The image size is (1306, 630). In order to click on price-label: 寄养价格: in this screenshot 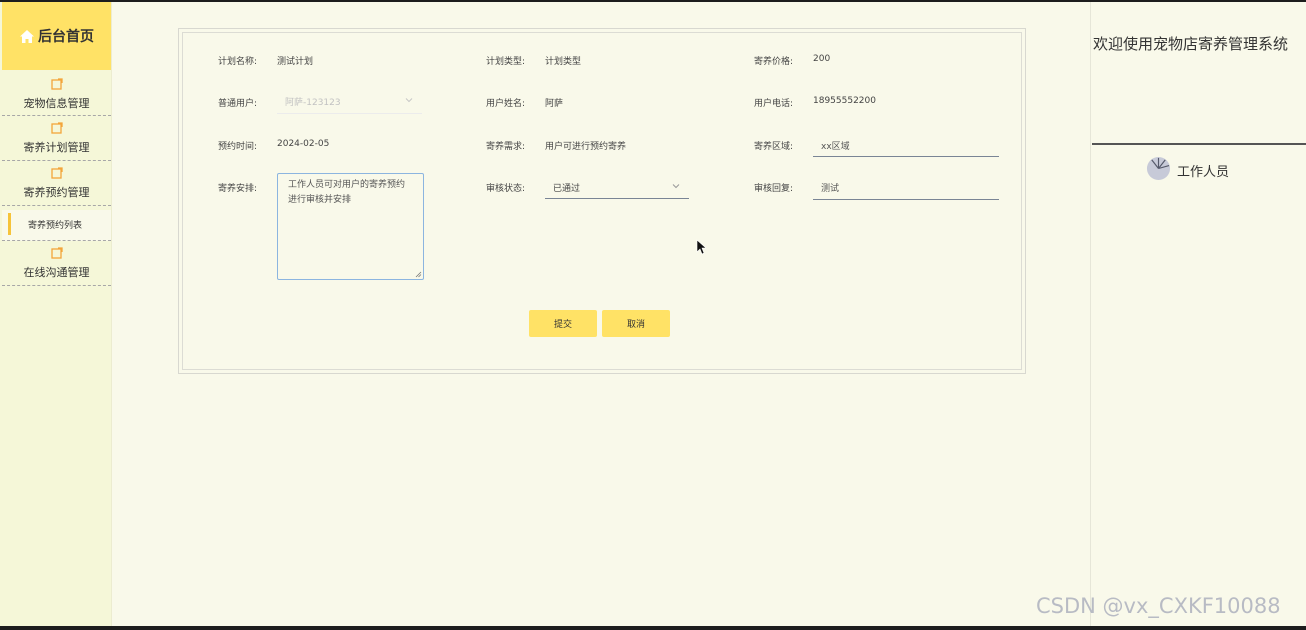, I will do `click(774, 62)`.